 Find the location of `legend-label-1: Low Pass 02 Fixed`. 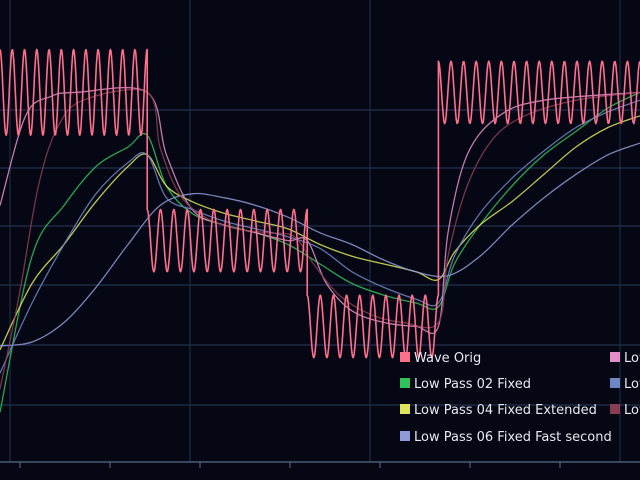

legend-label-1: Low Pass 02 Fixed is located at coordinates (472, 384).